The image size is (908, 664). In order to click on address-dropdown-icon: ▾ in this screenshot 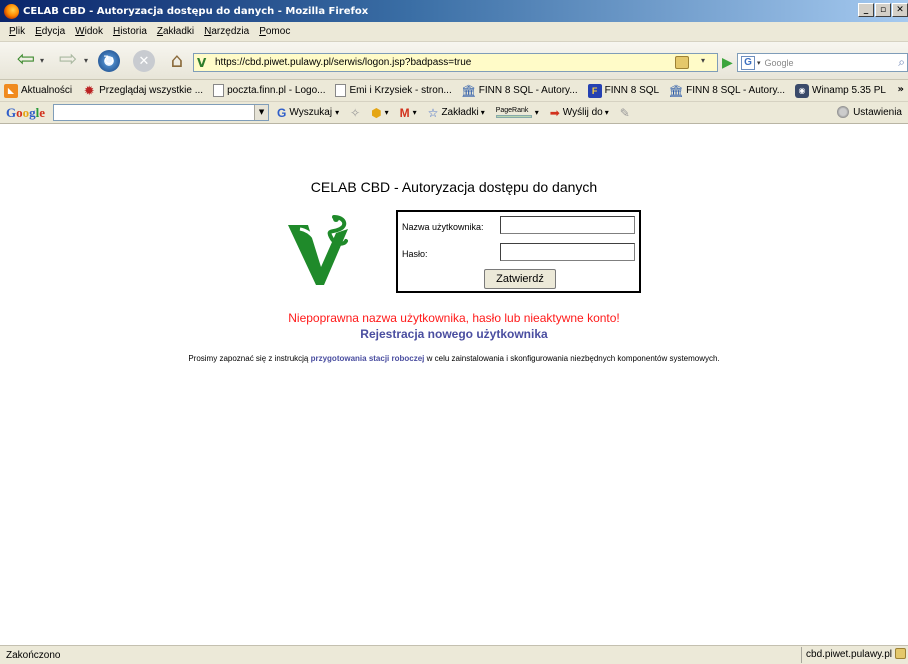, I will do `click(703, 60)`.